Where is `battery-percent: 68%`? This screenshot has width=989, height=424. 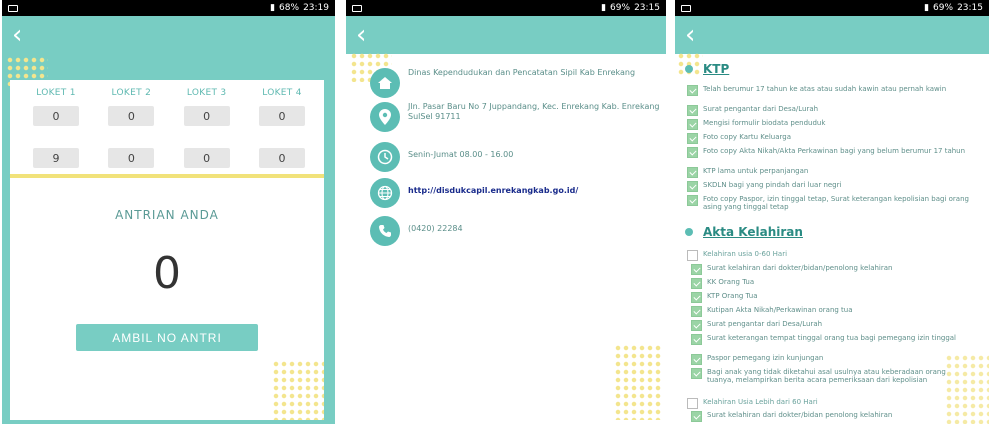
battery-percent: 68% is located at coordinates (289, 8).